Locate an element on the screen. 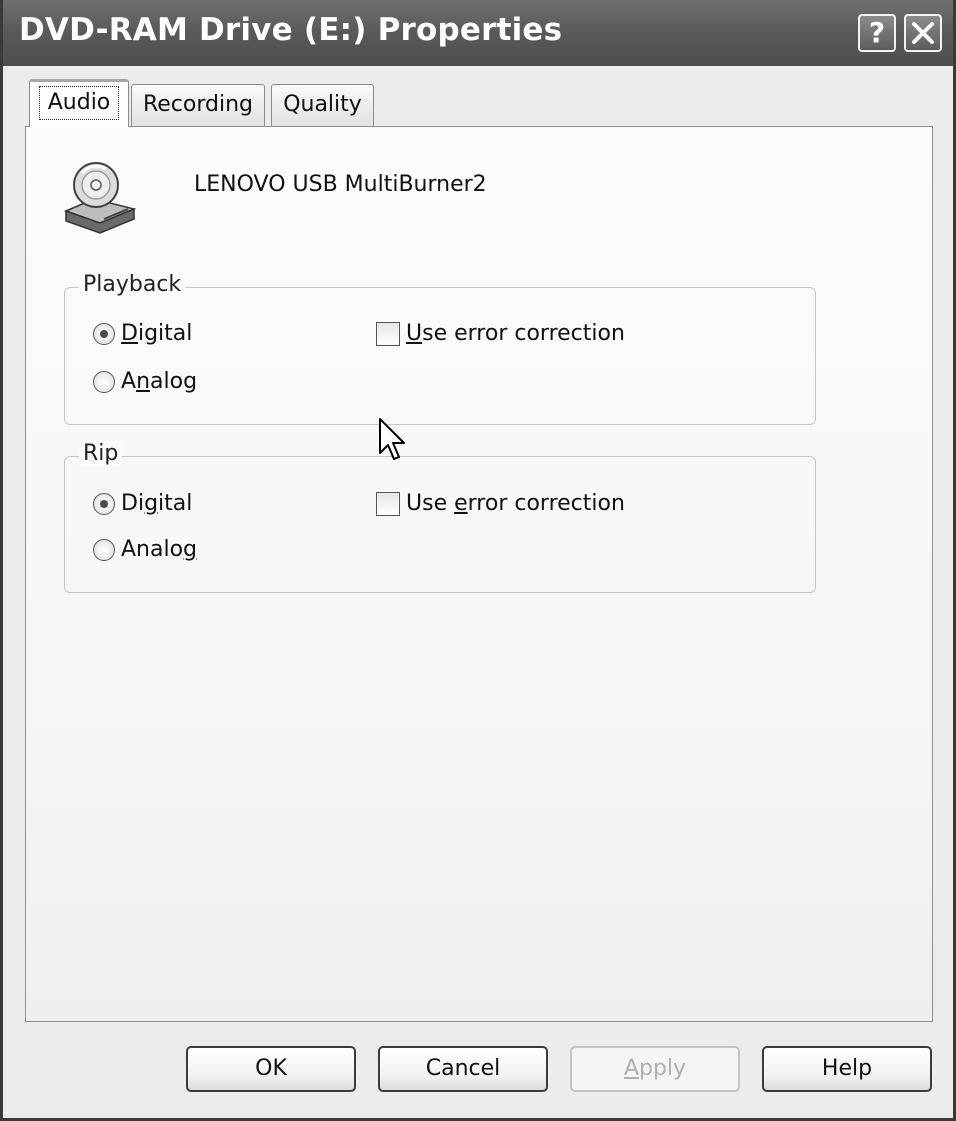  playback-legend: Playback is located at coordinates (132, 284).